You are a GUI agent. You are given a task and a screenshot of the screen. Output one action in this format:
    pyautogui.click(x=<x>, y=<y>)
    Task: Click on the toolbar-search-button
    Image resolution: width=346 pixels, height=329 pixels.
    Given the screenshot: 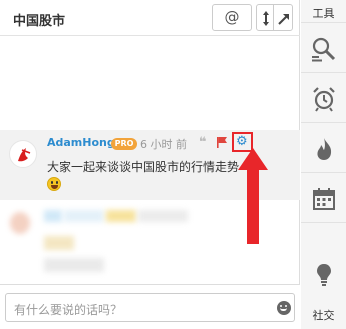 What is the action you would take?
    pyautogui.click(x=323, y=47)
    